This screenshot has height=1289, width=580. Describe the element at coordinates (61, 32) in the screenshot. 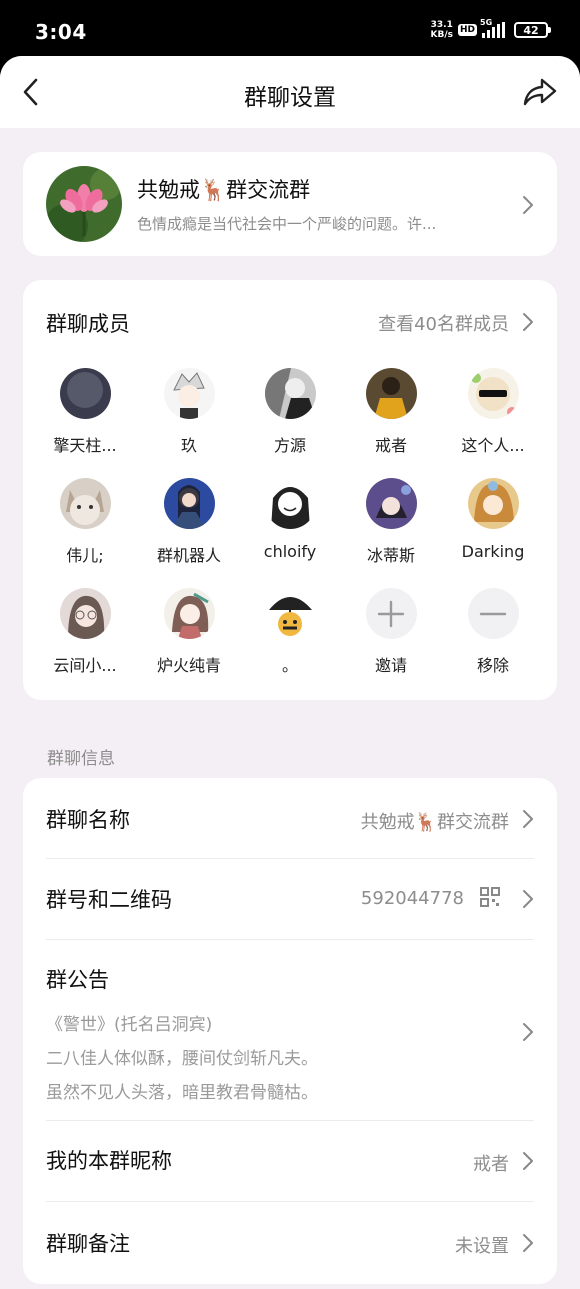

I see `status-time: 3:04` at that location.